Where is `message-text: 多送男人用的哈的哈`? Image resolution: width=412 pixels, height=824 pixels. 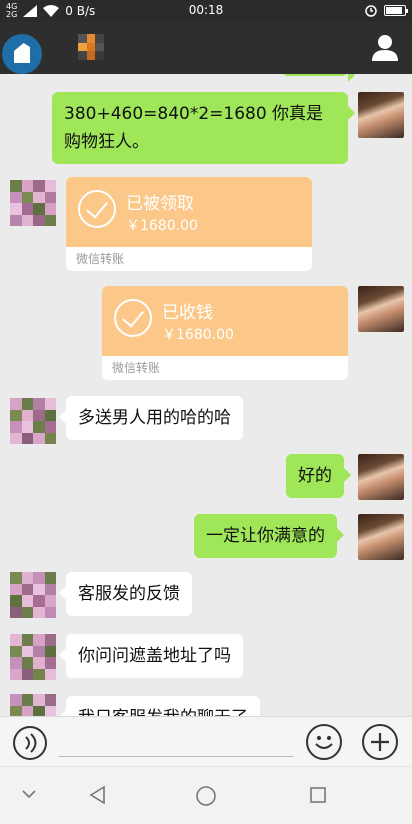
message-text: 多送男人用的哈的哈 is located at coordinates (154, 418).